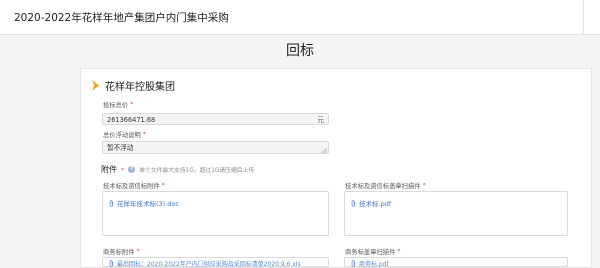  What do you see at coordinates (131, 120) in the screenshot?
I see `bid-total-value: 261366471.68` at bounding box center [131, 120].